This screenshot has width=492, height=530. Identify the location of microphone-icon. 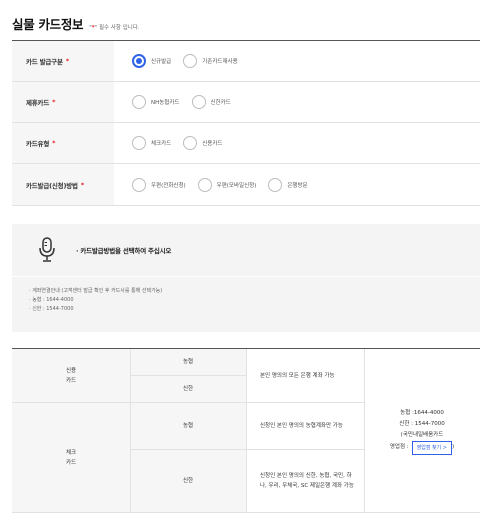
(47, 249).